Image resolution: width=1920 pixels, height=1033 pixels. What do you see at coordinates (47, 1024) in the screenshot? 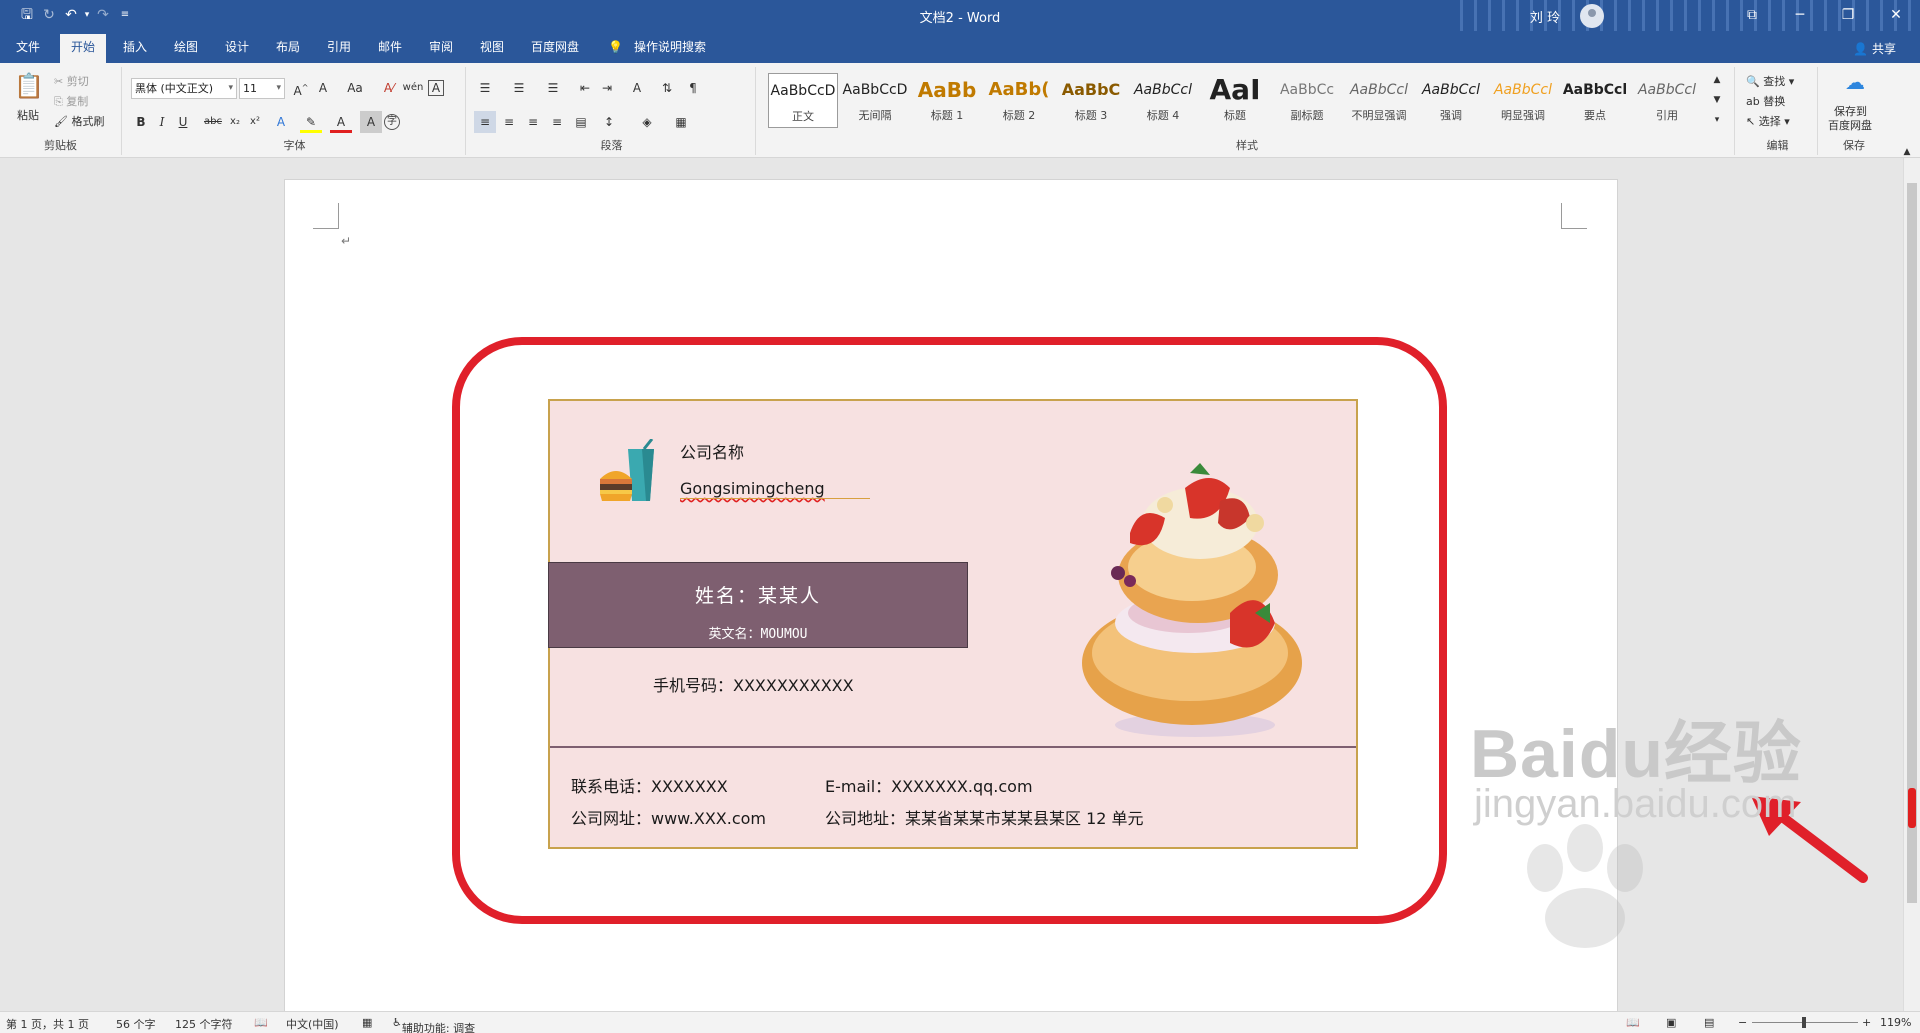
I see `page-count: 第 1 页，共 1 页` at bounding box center [47, 1024].